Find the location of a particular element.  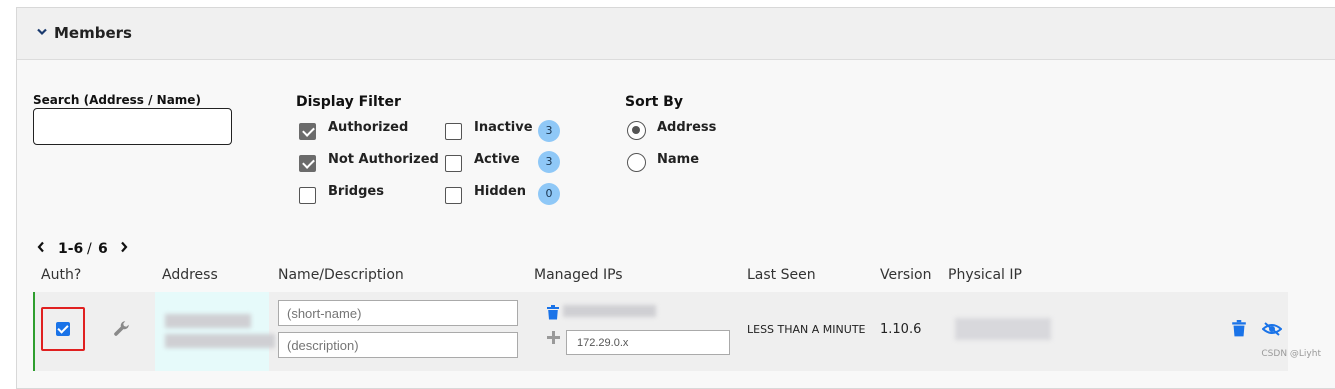

members-panel-header: Members is located at coordinates (676, 34).